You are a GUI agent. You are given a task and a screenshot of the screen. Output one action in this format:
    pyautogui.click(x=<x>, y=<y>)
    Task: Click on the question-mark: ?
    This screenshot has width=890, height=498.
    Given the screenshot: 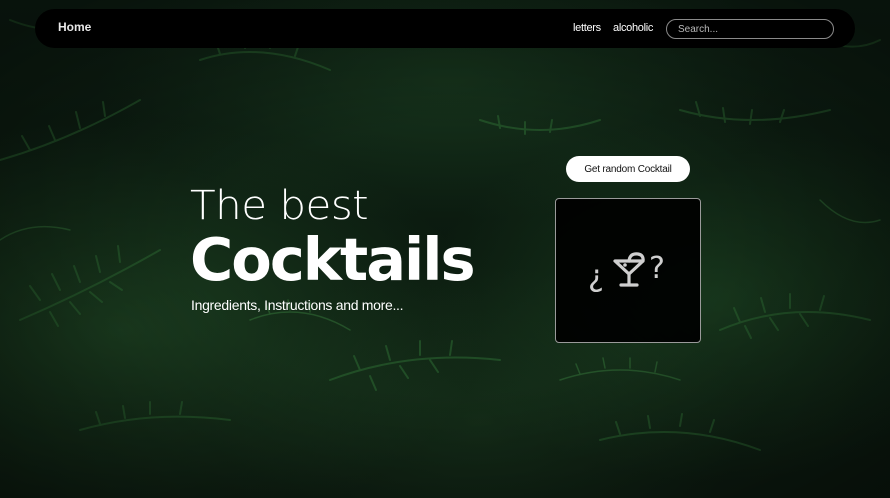 What is the action you would take?
    pyautogui.click(x=657, y=268)
    